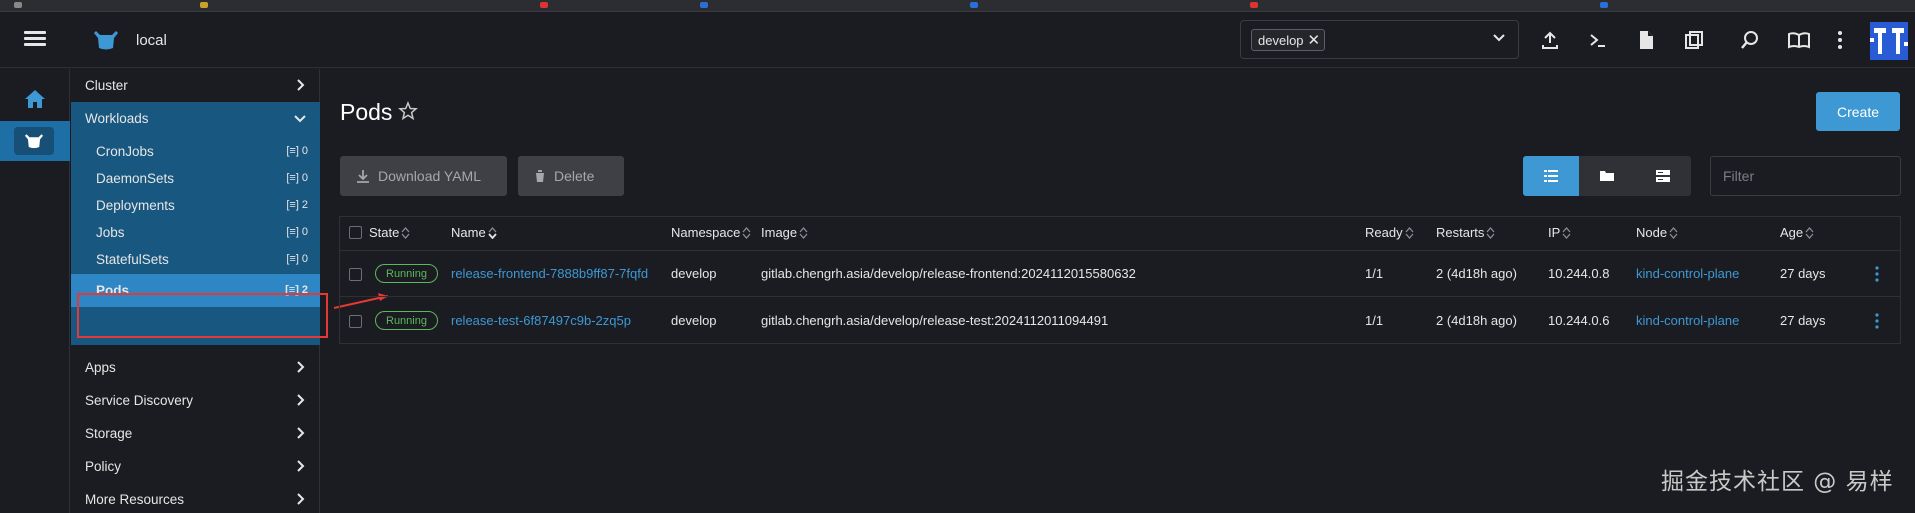  I want to click on view-mode-toggle, so click(1607, 176).